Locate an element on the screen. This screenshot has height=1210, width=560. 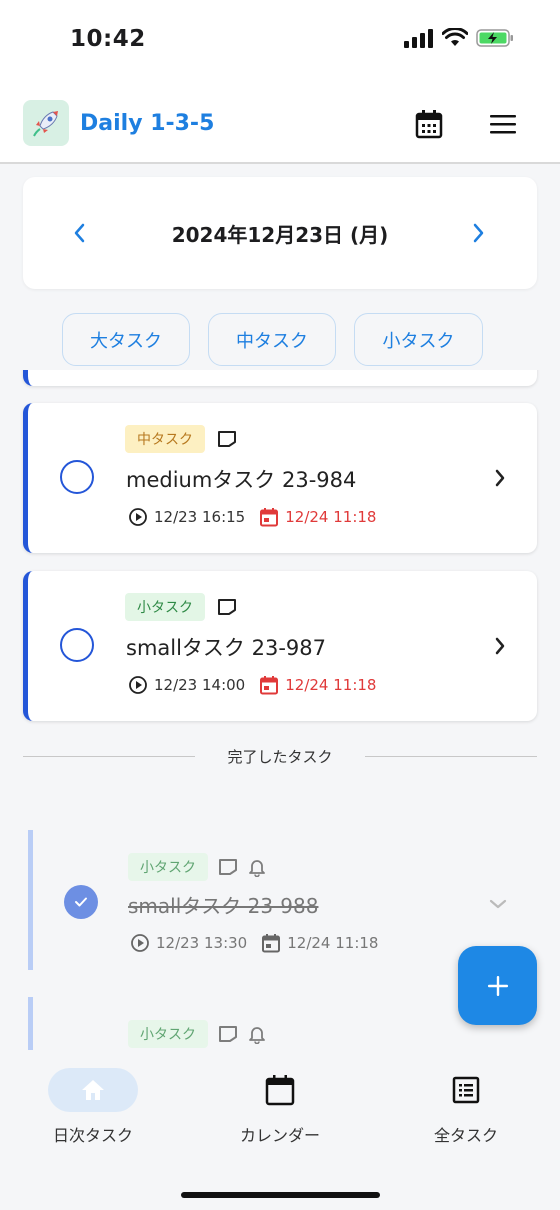
bottom-nav: 日次タスク カレンダー 全タスク is located at coordinates (280, 1130).